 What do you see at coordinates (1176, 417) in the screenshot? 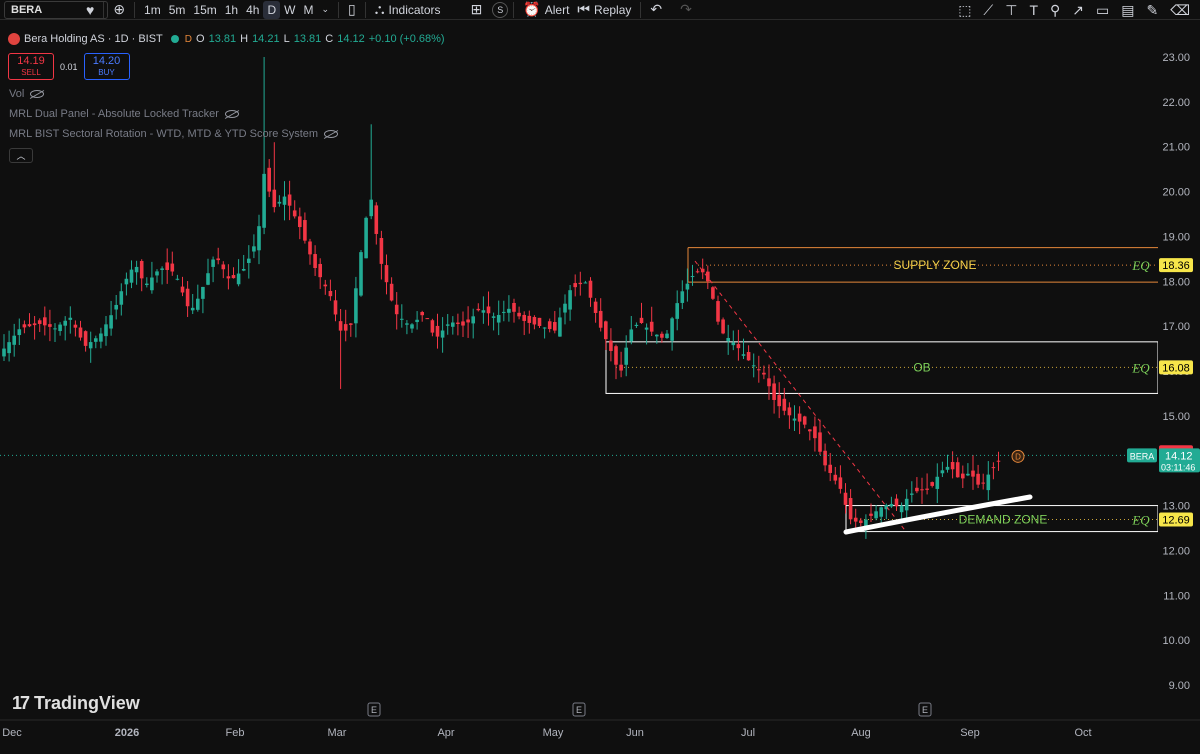
I see `price-tick-label: 15.00` at bounding box center [1176, 417].